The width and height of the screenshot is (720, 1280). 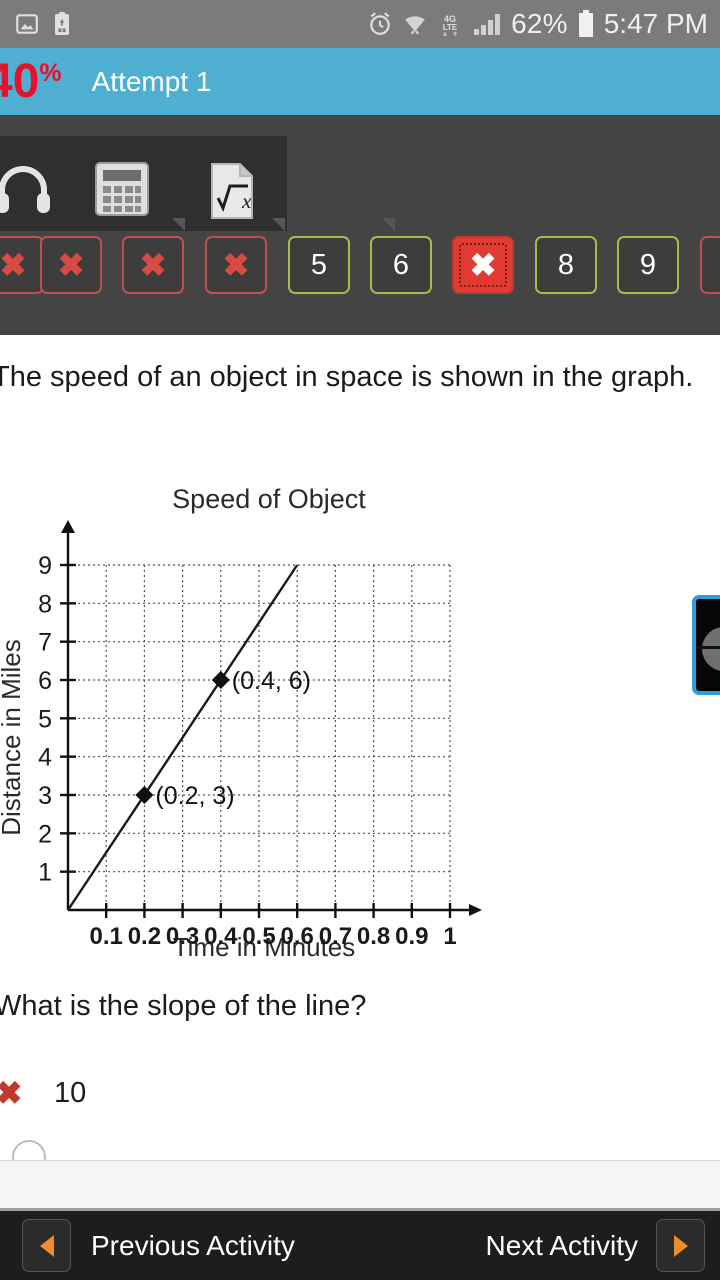 I want to click on attempt-bar: 40 % Attempt 1, so click(x=360, y=81).